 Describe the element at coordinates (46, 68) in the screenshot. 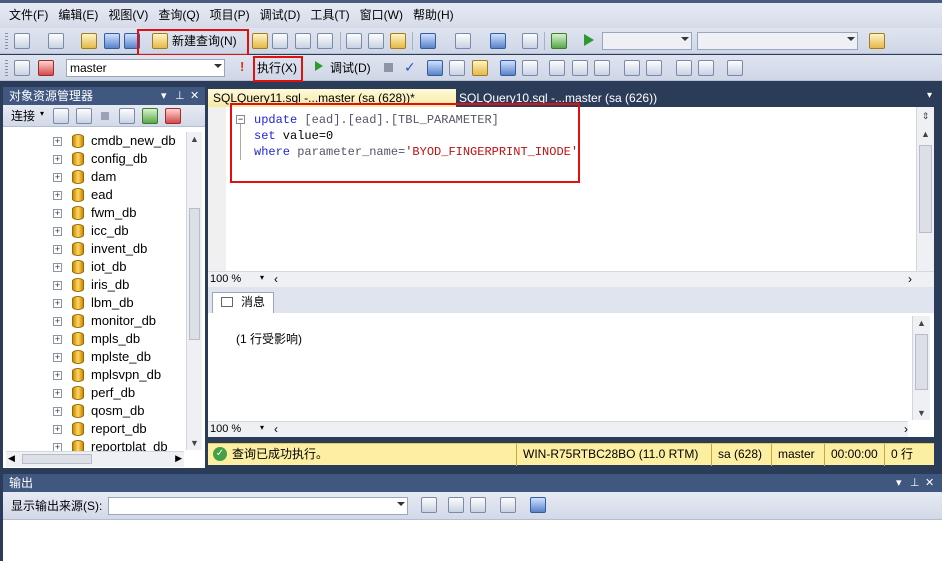

I see `disconnect-icon` at that location.